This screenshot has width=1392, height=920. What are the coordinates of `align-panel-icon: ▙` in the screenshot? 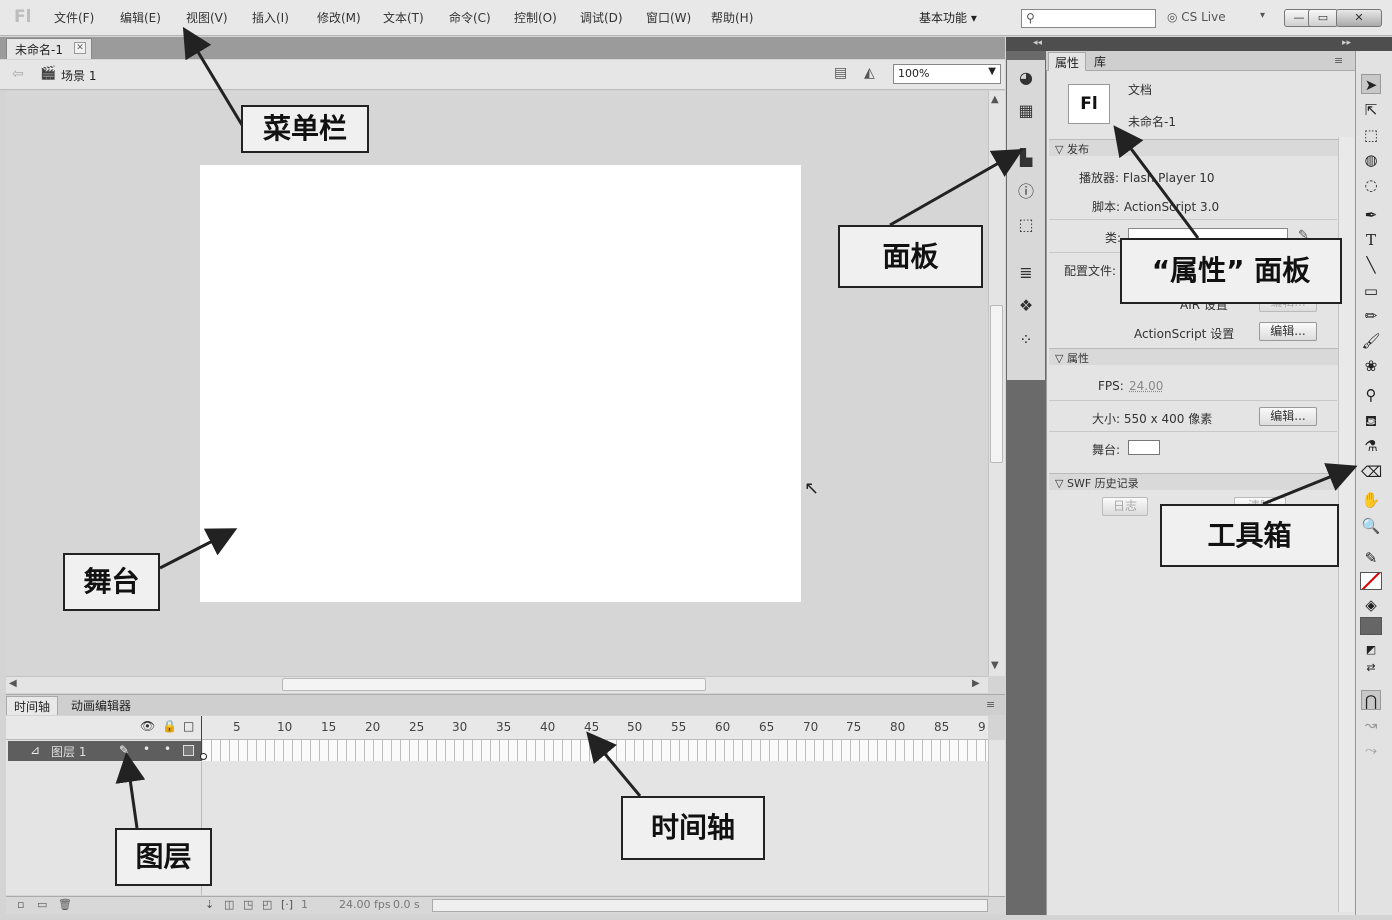 It's located at (1026, 158).